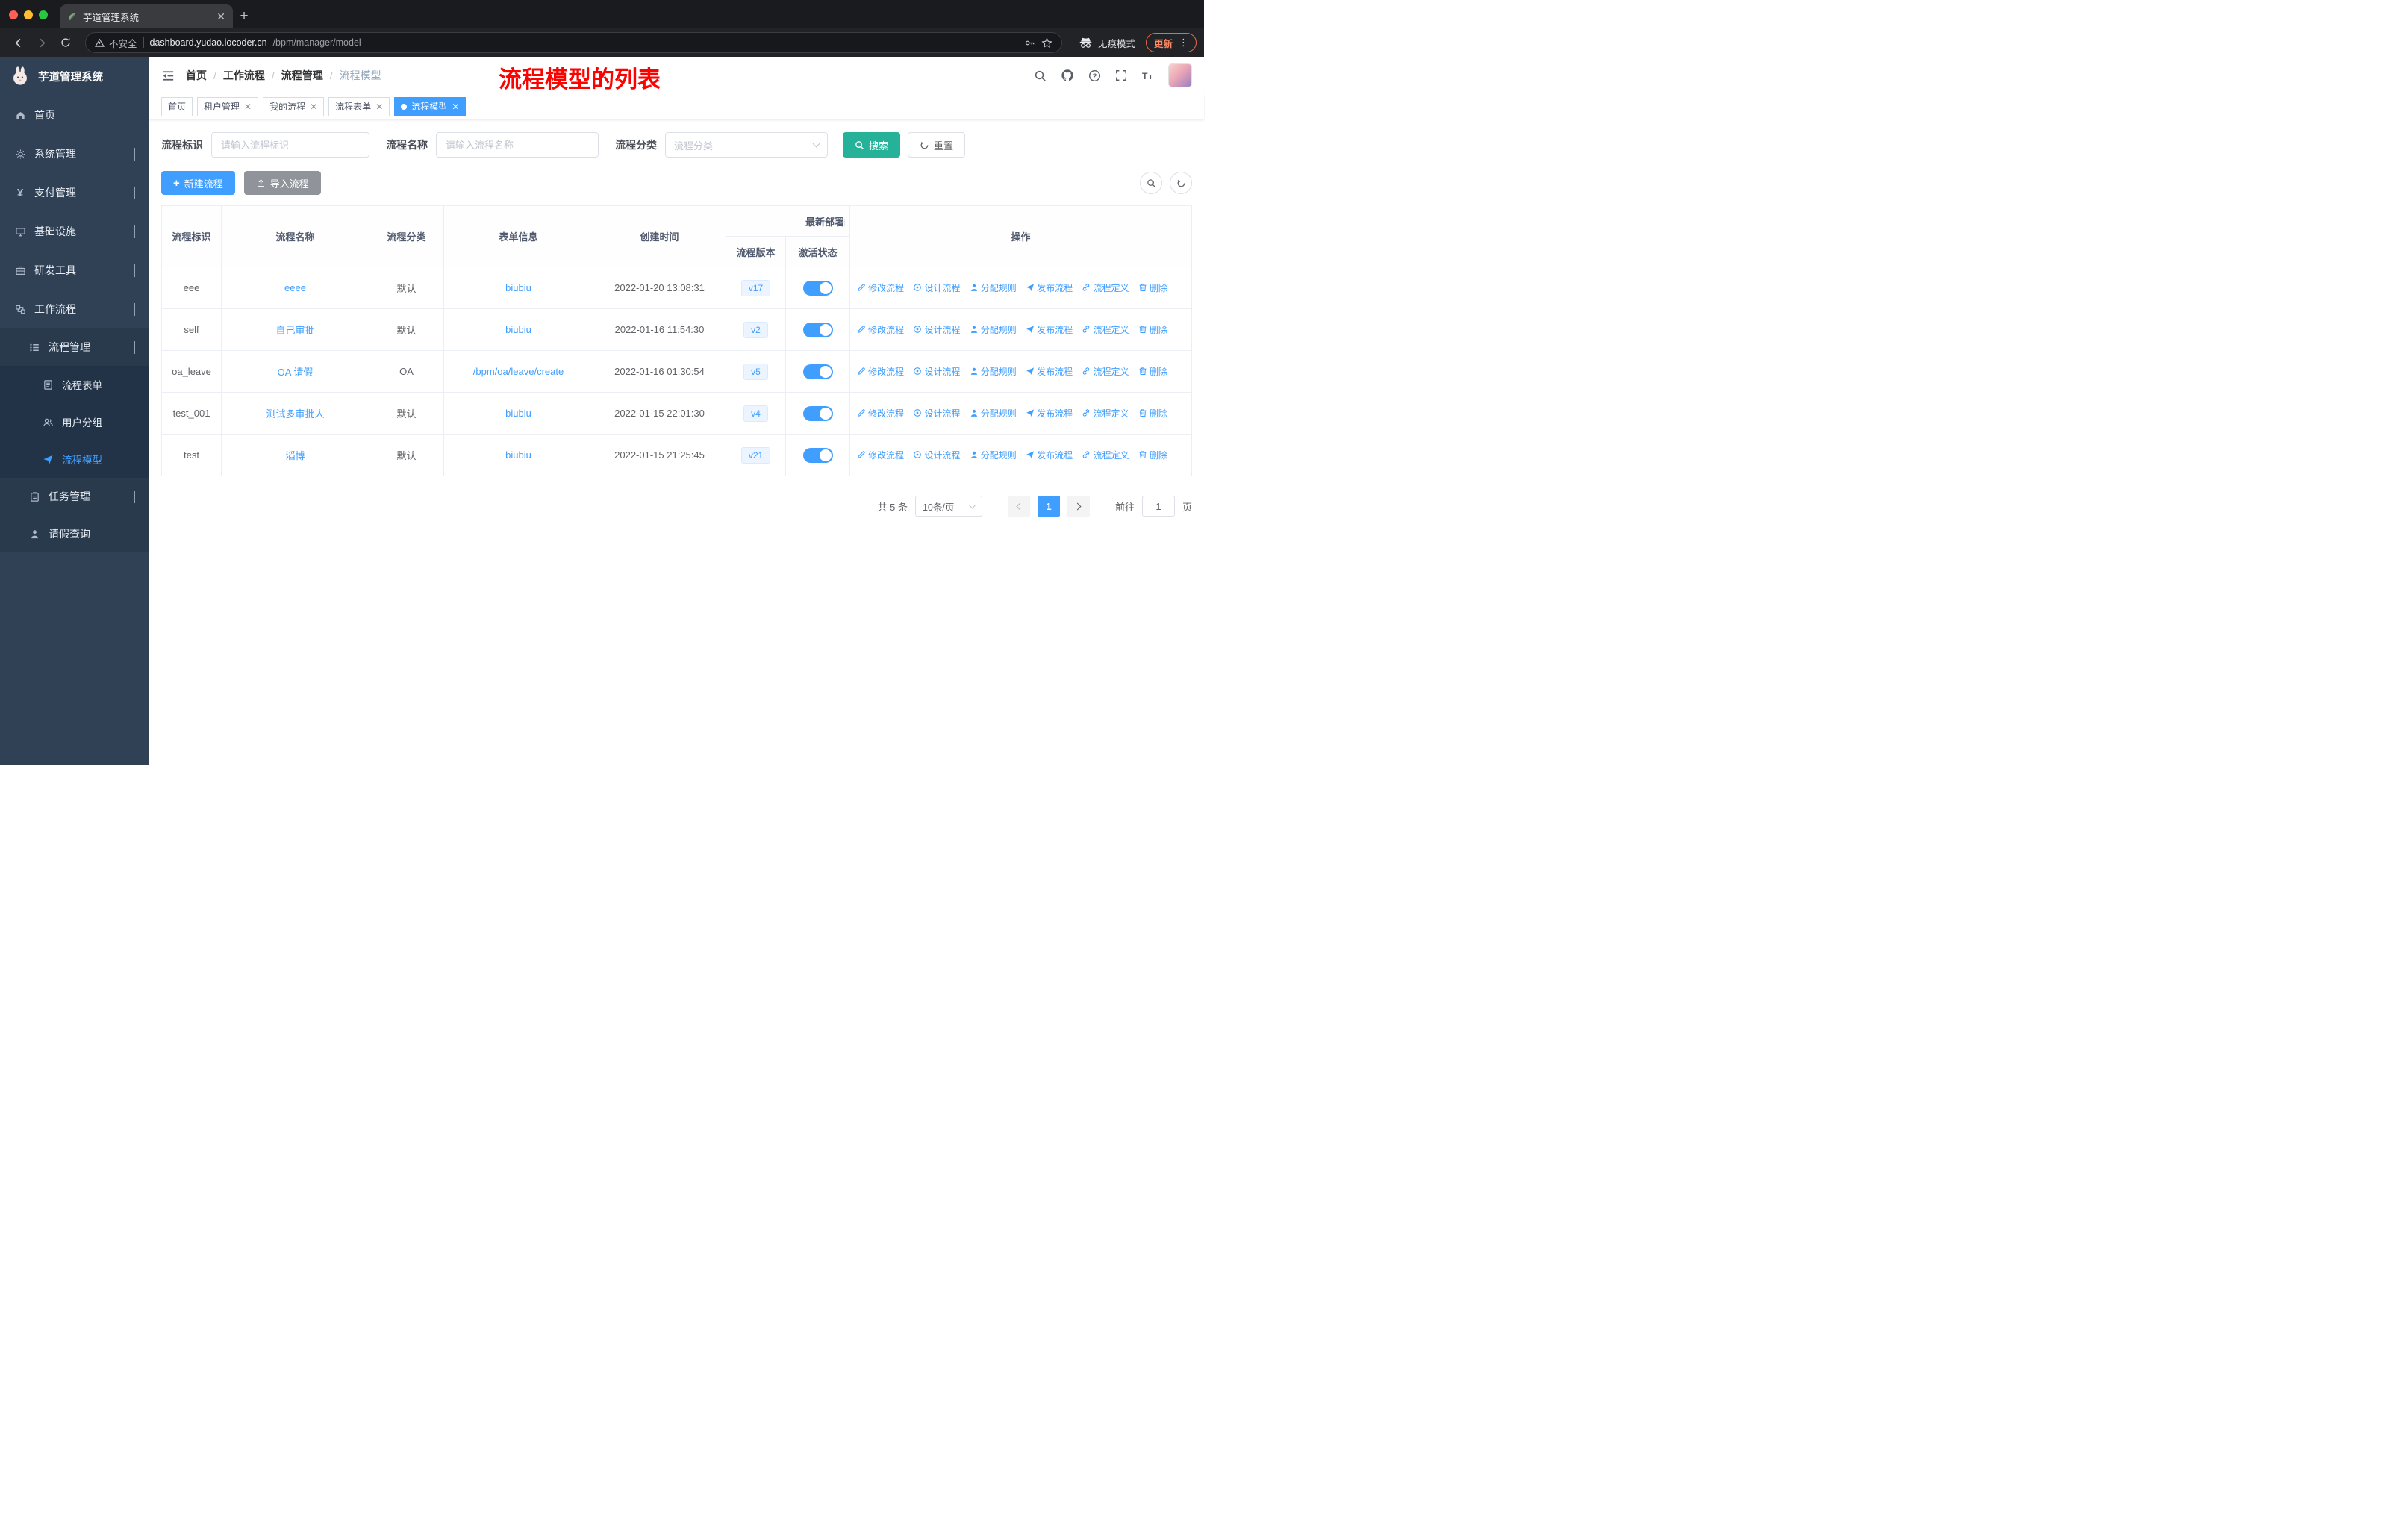 The height and width of the screenshot is (1529, 2408). Describe the element at coordinates (244, 16) in the screenshot. I see `new-tab-button: +` at that location.